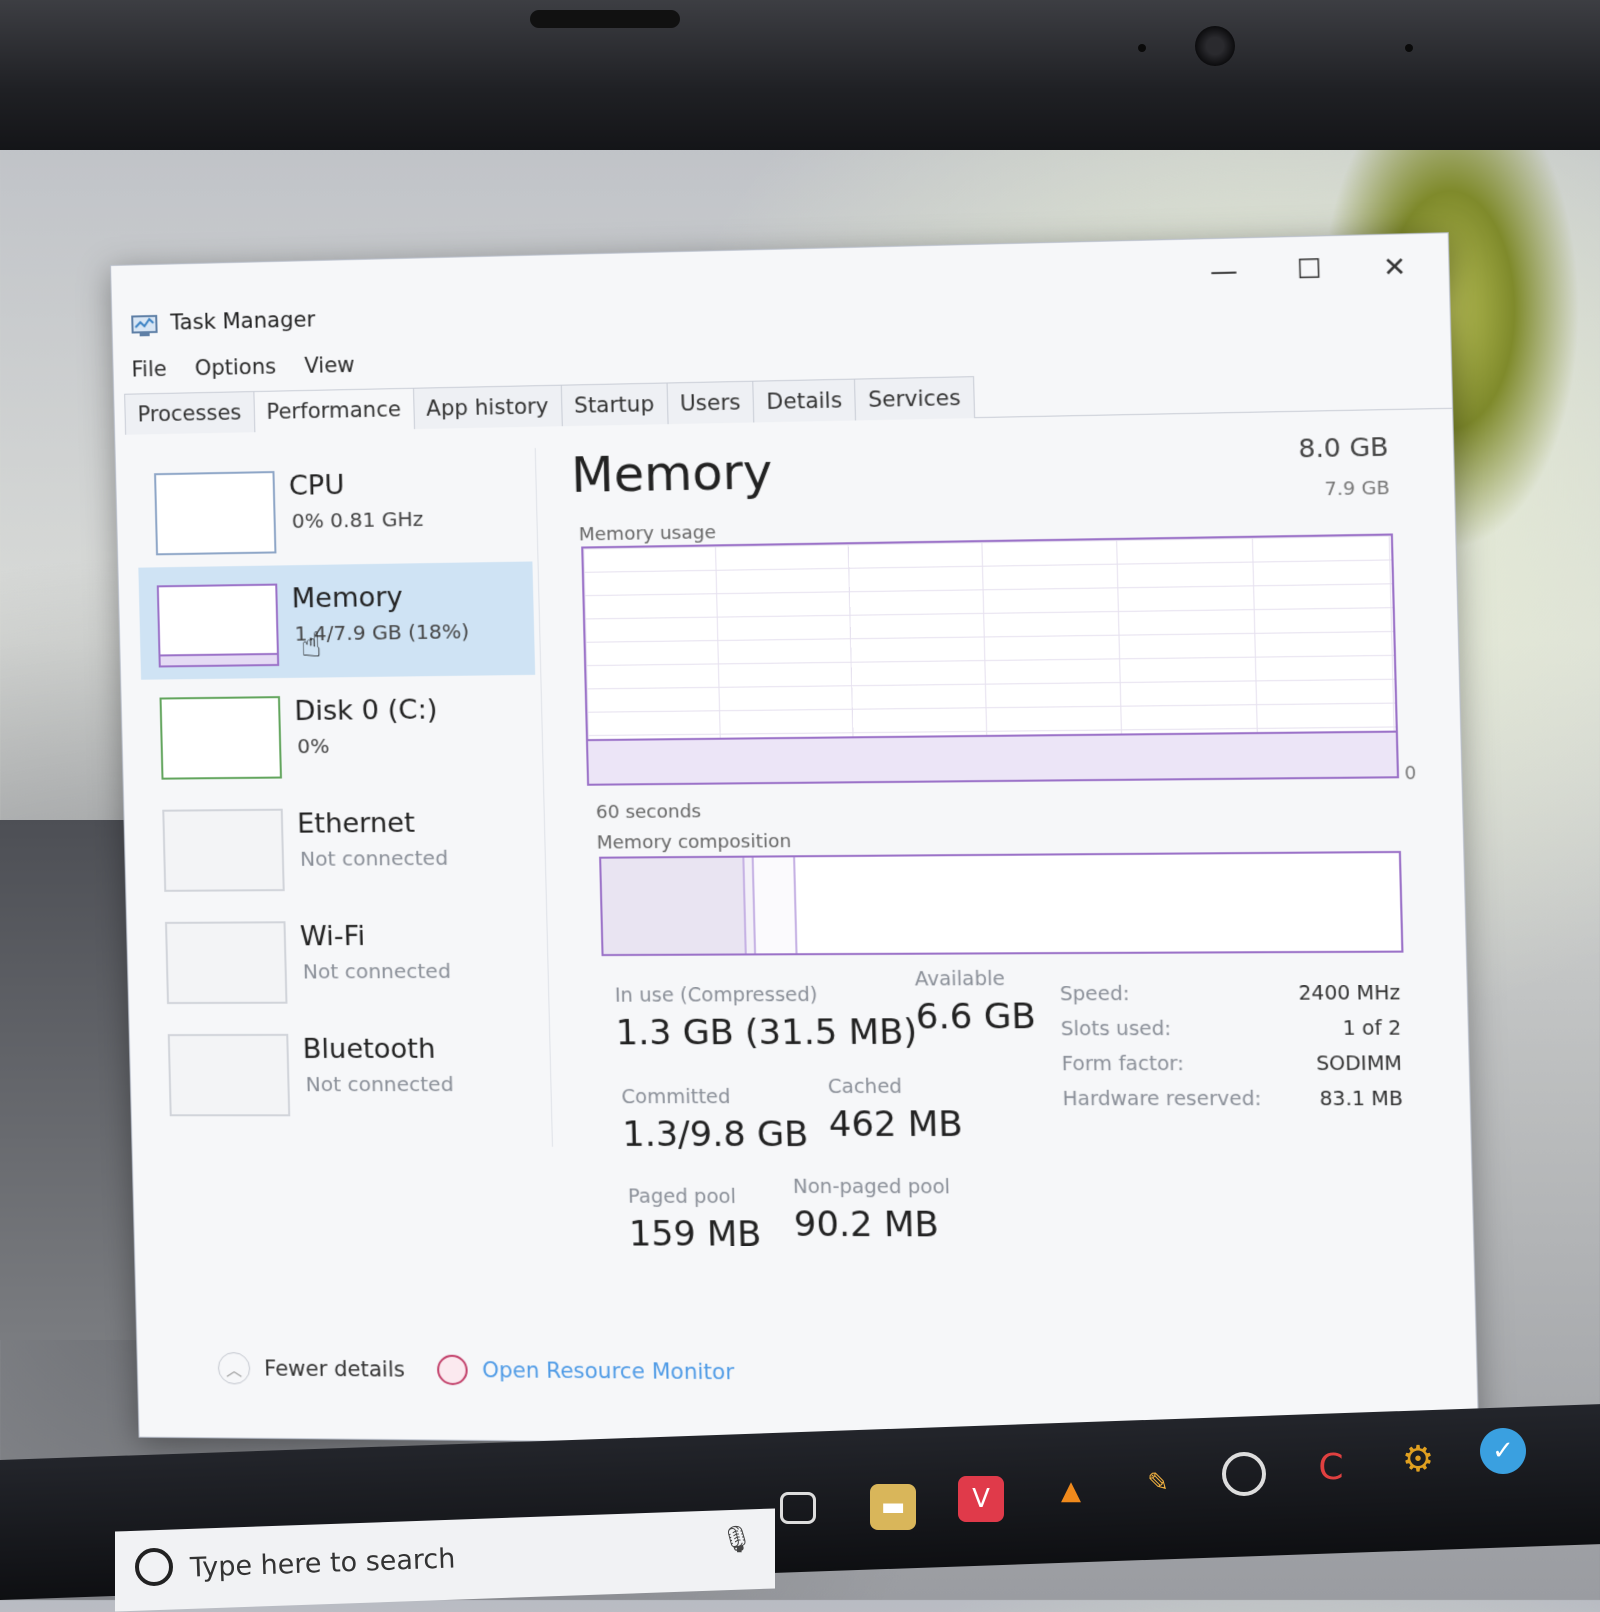  What do you see at coordinates (1361, 1099) in the screenshot?
I see `spec-value: 83.1 MB` at bounding box center [1361, 1099].